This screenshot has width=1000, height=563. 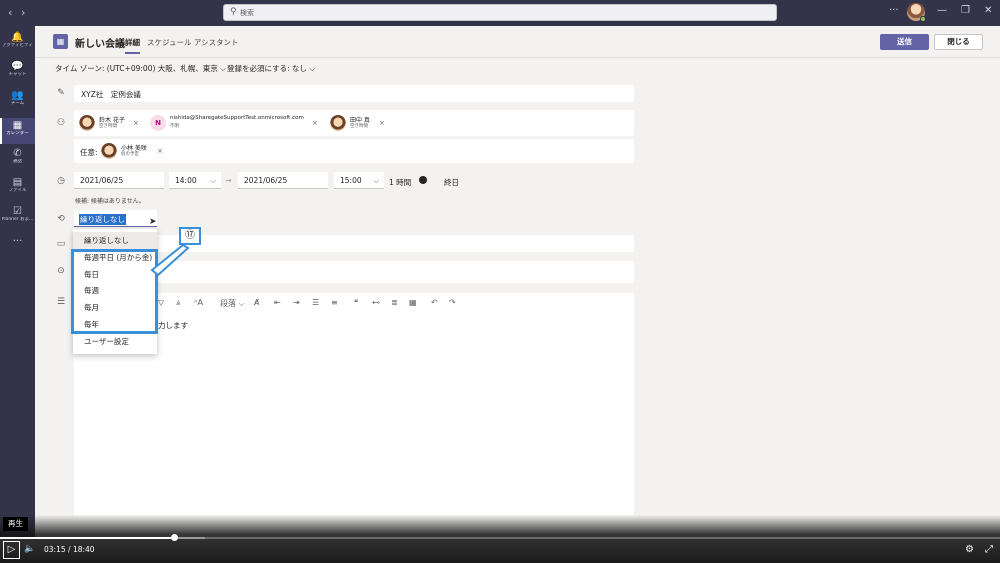 What do you see at coordinates (17, 95) in the screenshot?
I see `teams-icon: 👥` at bounding box center [17, 95].